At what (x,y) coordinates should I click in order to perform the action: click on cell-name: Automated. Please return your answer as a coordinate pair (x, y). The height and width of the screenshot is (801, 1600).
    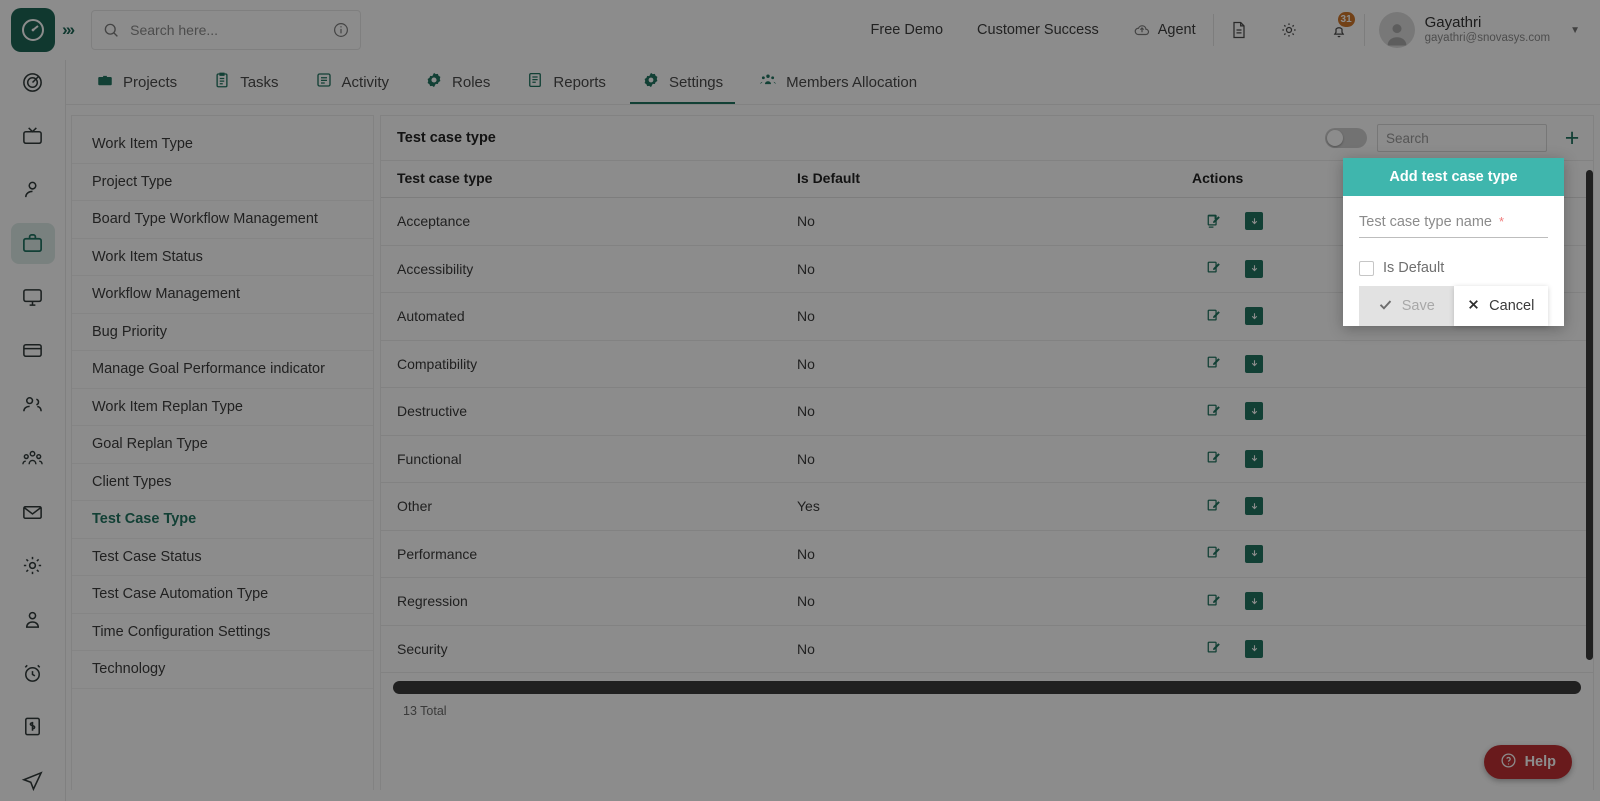
    Looking at the image, I should click on (581, 316).